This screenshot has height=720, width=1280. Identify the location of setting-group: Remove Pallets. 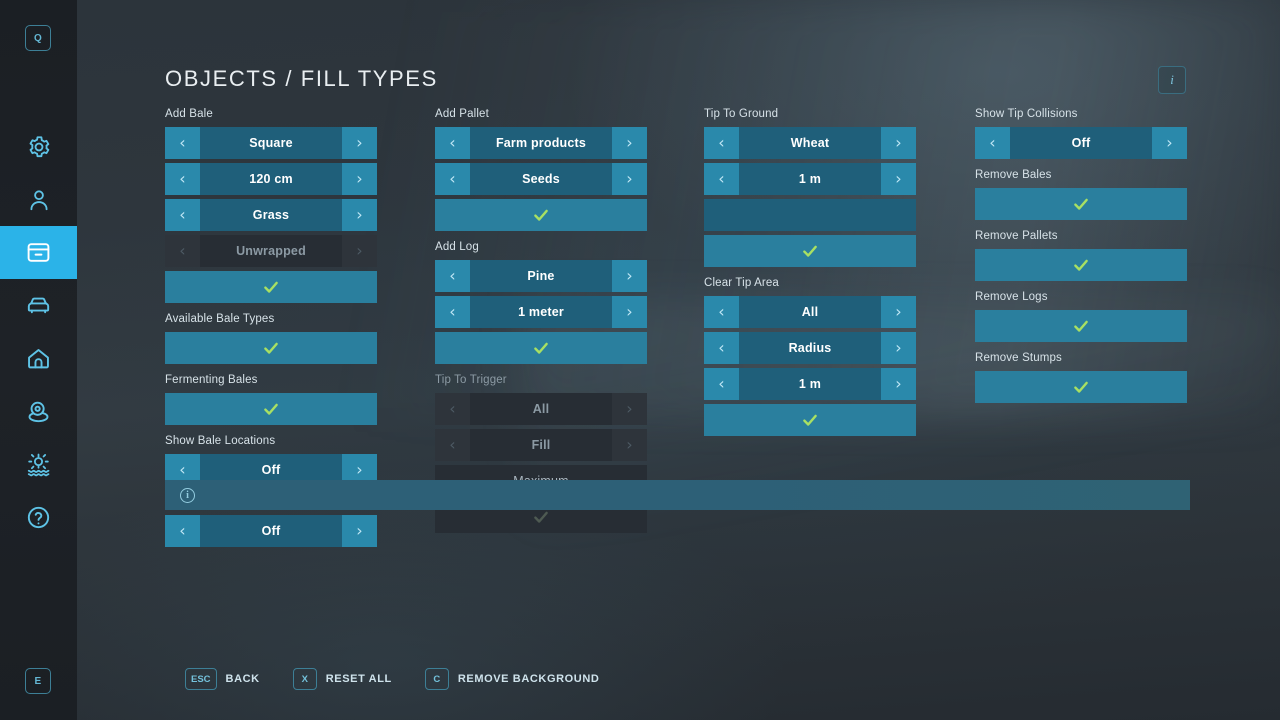
(1081, 255).